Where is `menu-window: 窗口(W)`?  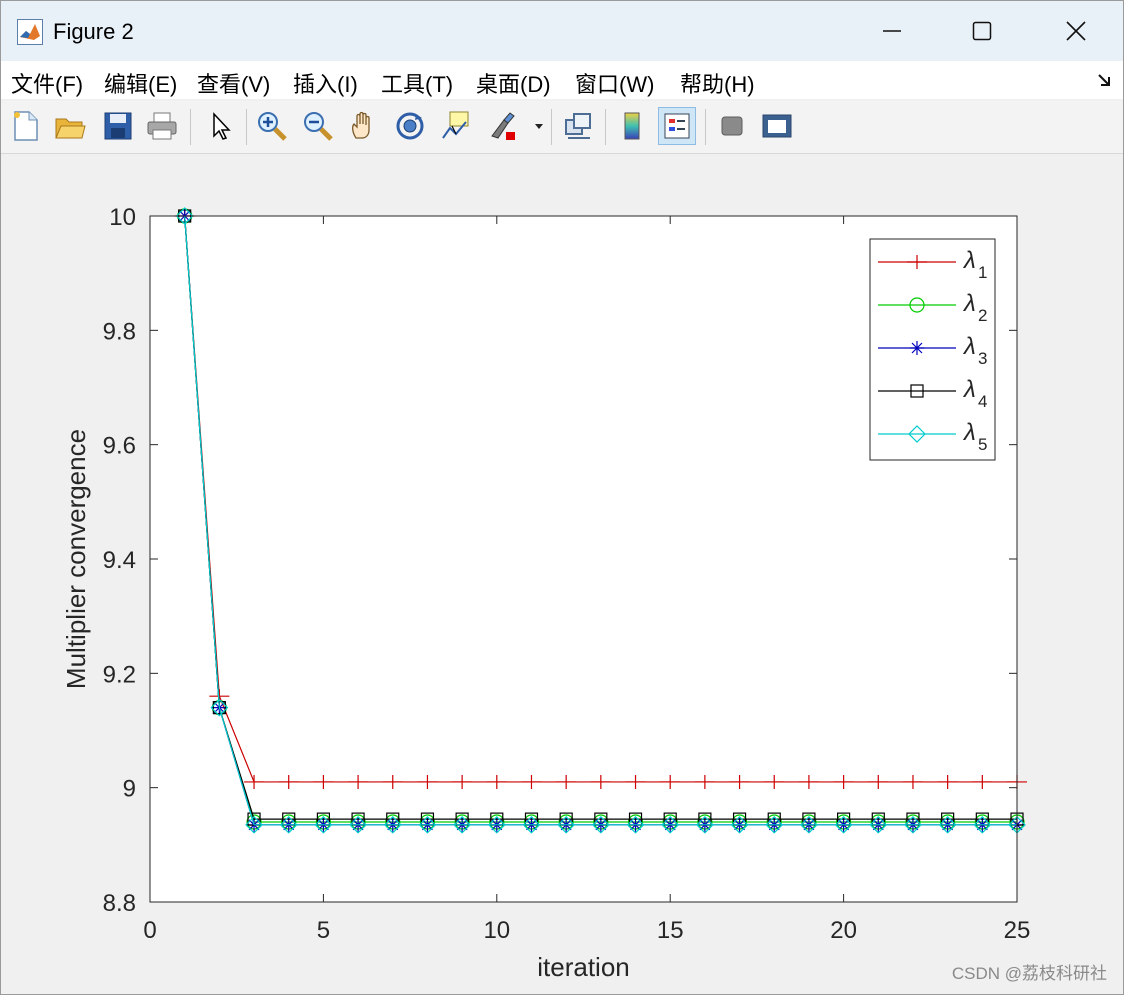 menu-window: 窗口(W) is located at coordinates (614, 83).